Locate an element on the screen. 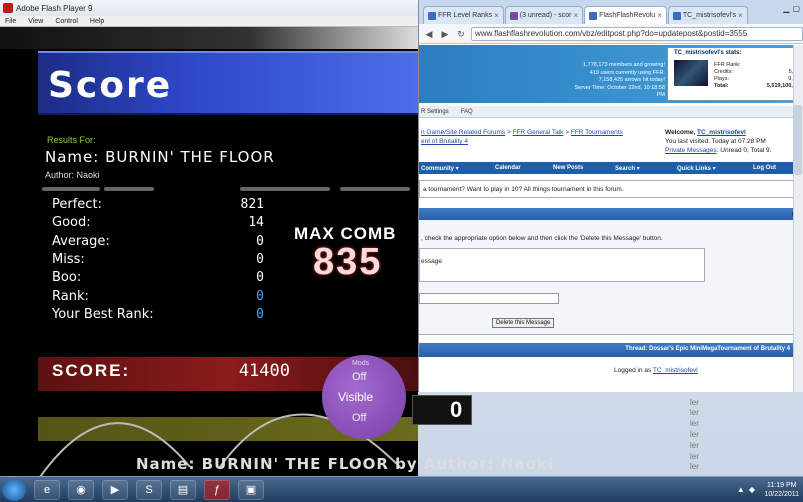  reload-icon: ↻ is located at coordinates (461, 34).